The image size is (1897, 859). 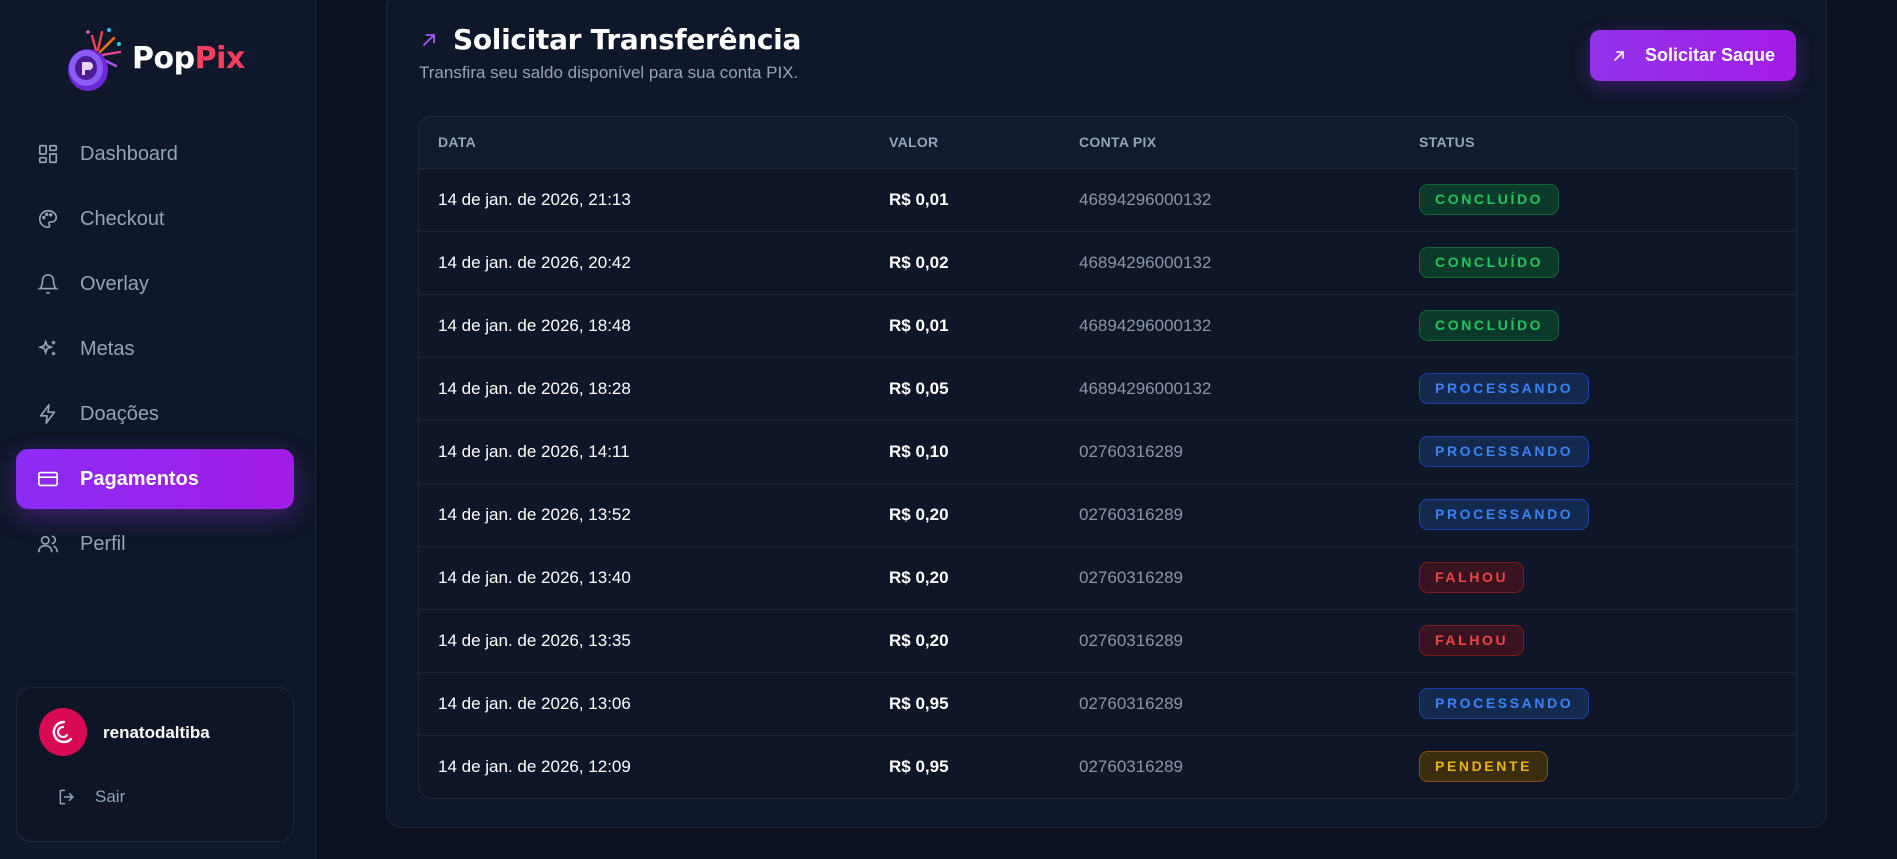 What do you see at coordinates (155, 219) in the screenshot?
I see `sidebar-item-checkout: Checkout` at bounding box center [155, 219].